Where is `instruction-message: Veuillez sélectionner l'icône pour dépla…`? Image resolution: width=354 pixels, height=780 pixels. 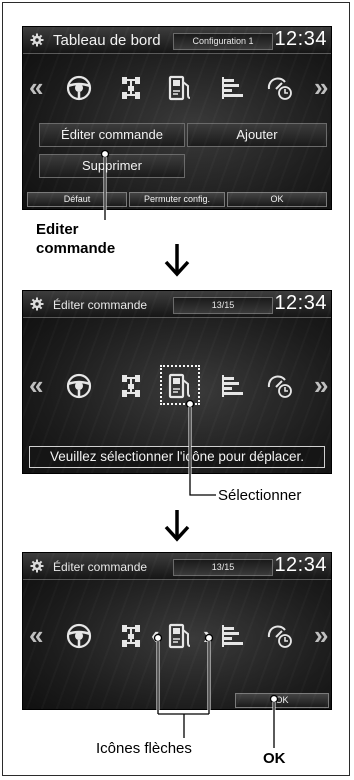
instruction-message: Veuillez sélectionner l'icône pour dépla… is located at coordinates (177, 457).